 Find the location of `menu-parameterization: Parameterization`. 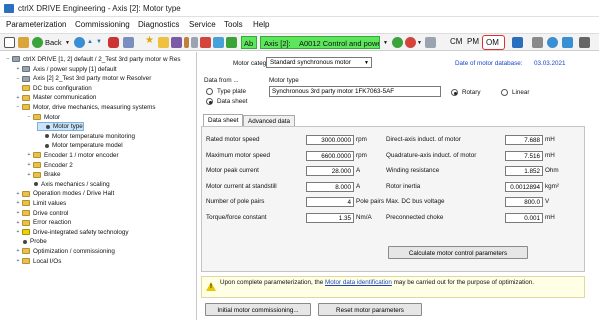

menu-parameterization: Parameterization is located at coordinates (36, 24).